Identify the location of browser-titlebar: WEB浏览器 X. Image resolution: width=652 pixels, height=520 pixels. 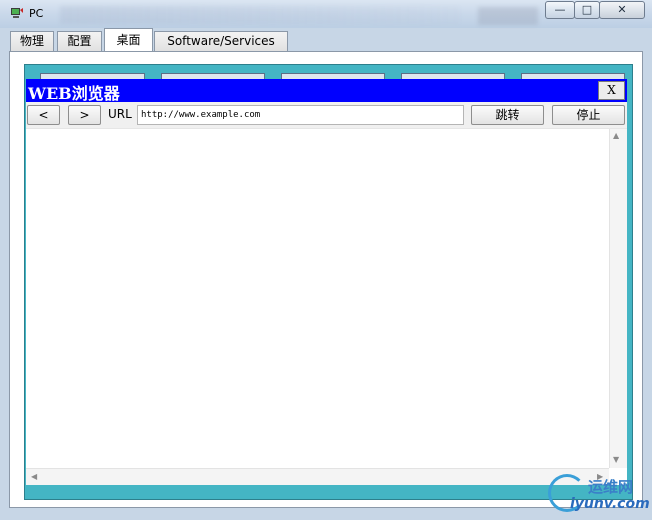
(326, 91).